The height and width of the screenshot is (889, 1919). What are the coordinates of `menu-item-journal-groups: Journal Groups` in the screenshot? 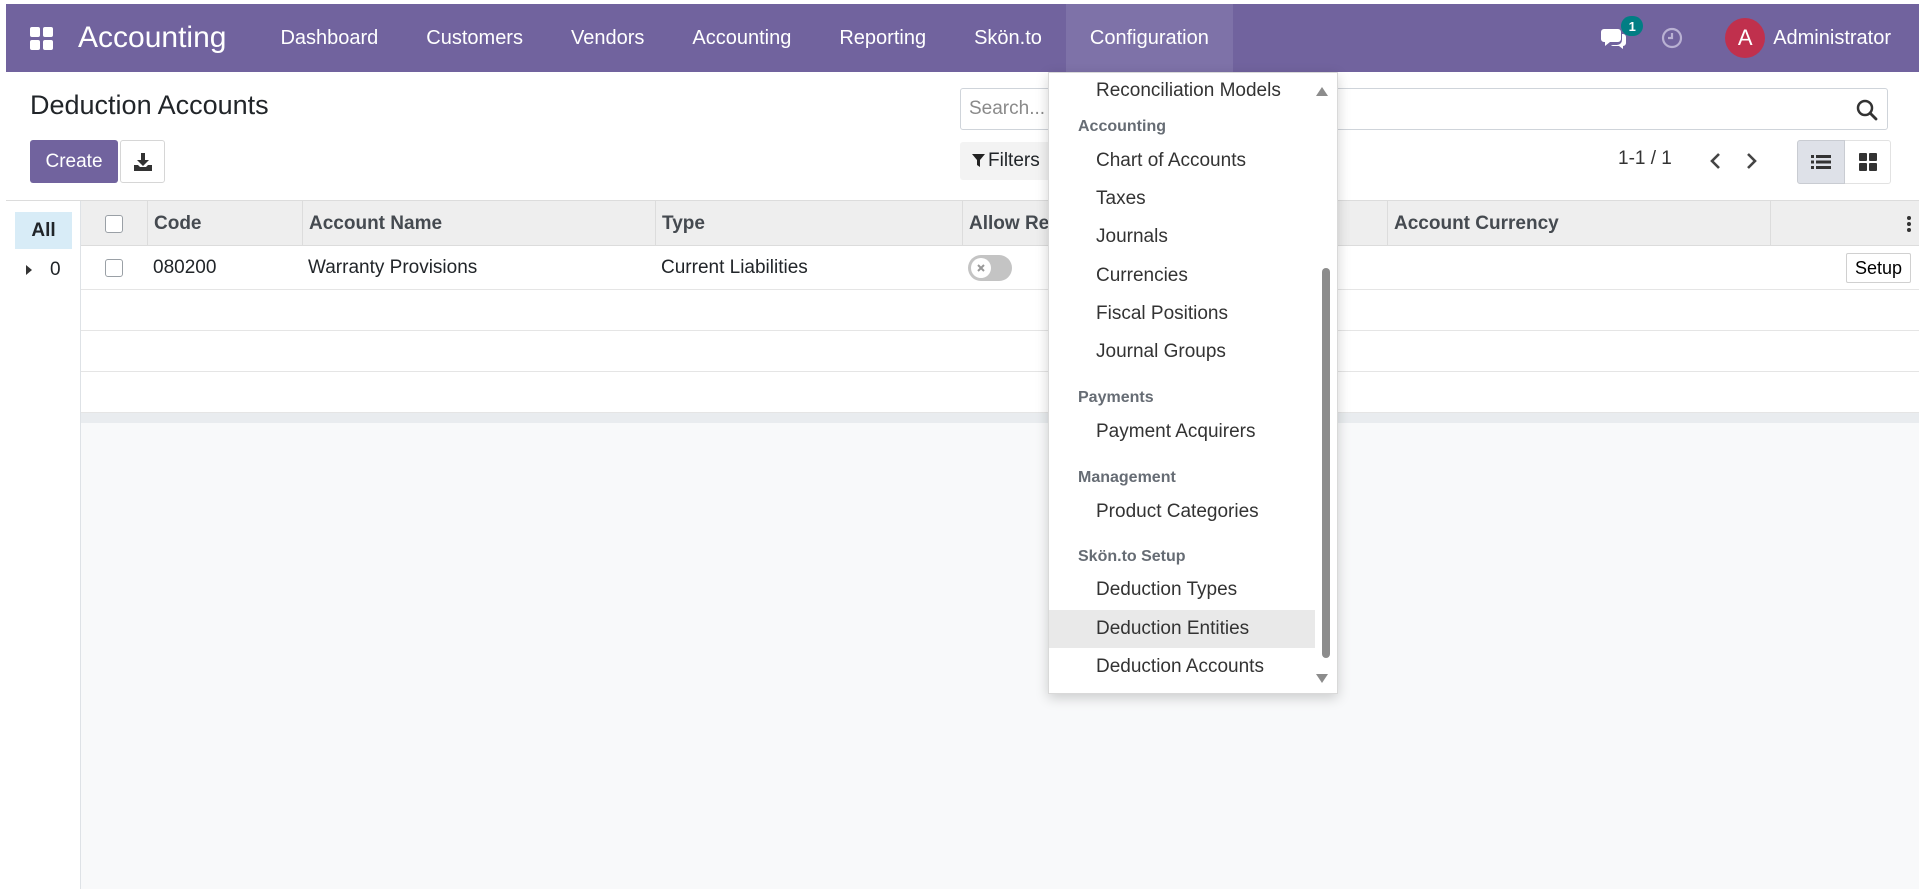 It's located at (1182, 352).